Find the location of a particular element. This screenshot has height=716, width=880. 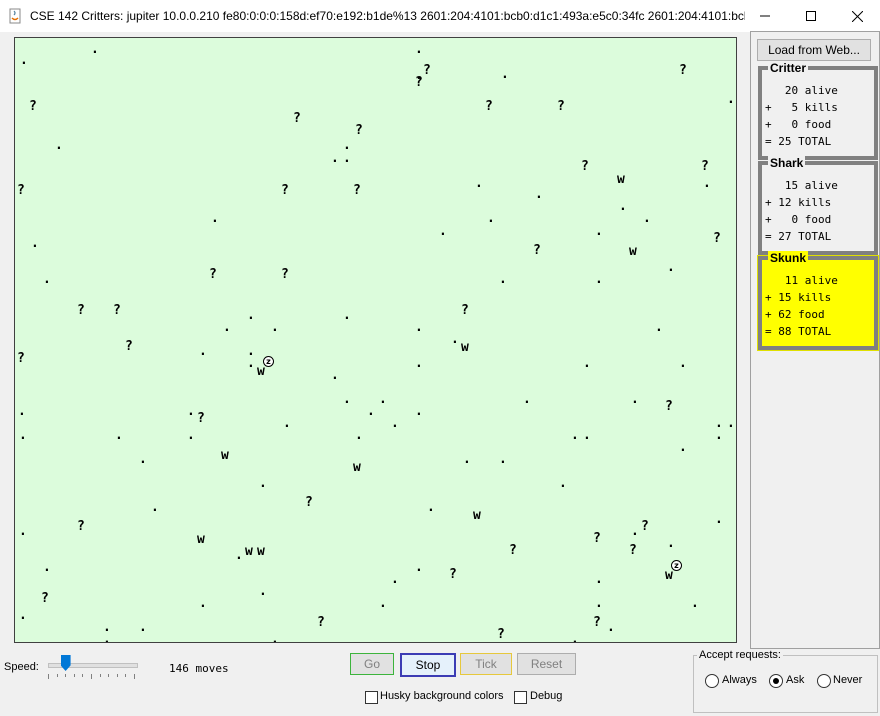

speed-label: Speed: is located at coordinates (21, 667).